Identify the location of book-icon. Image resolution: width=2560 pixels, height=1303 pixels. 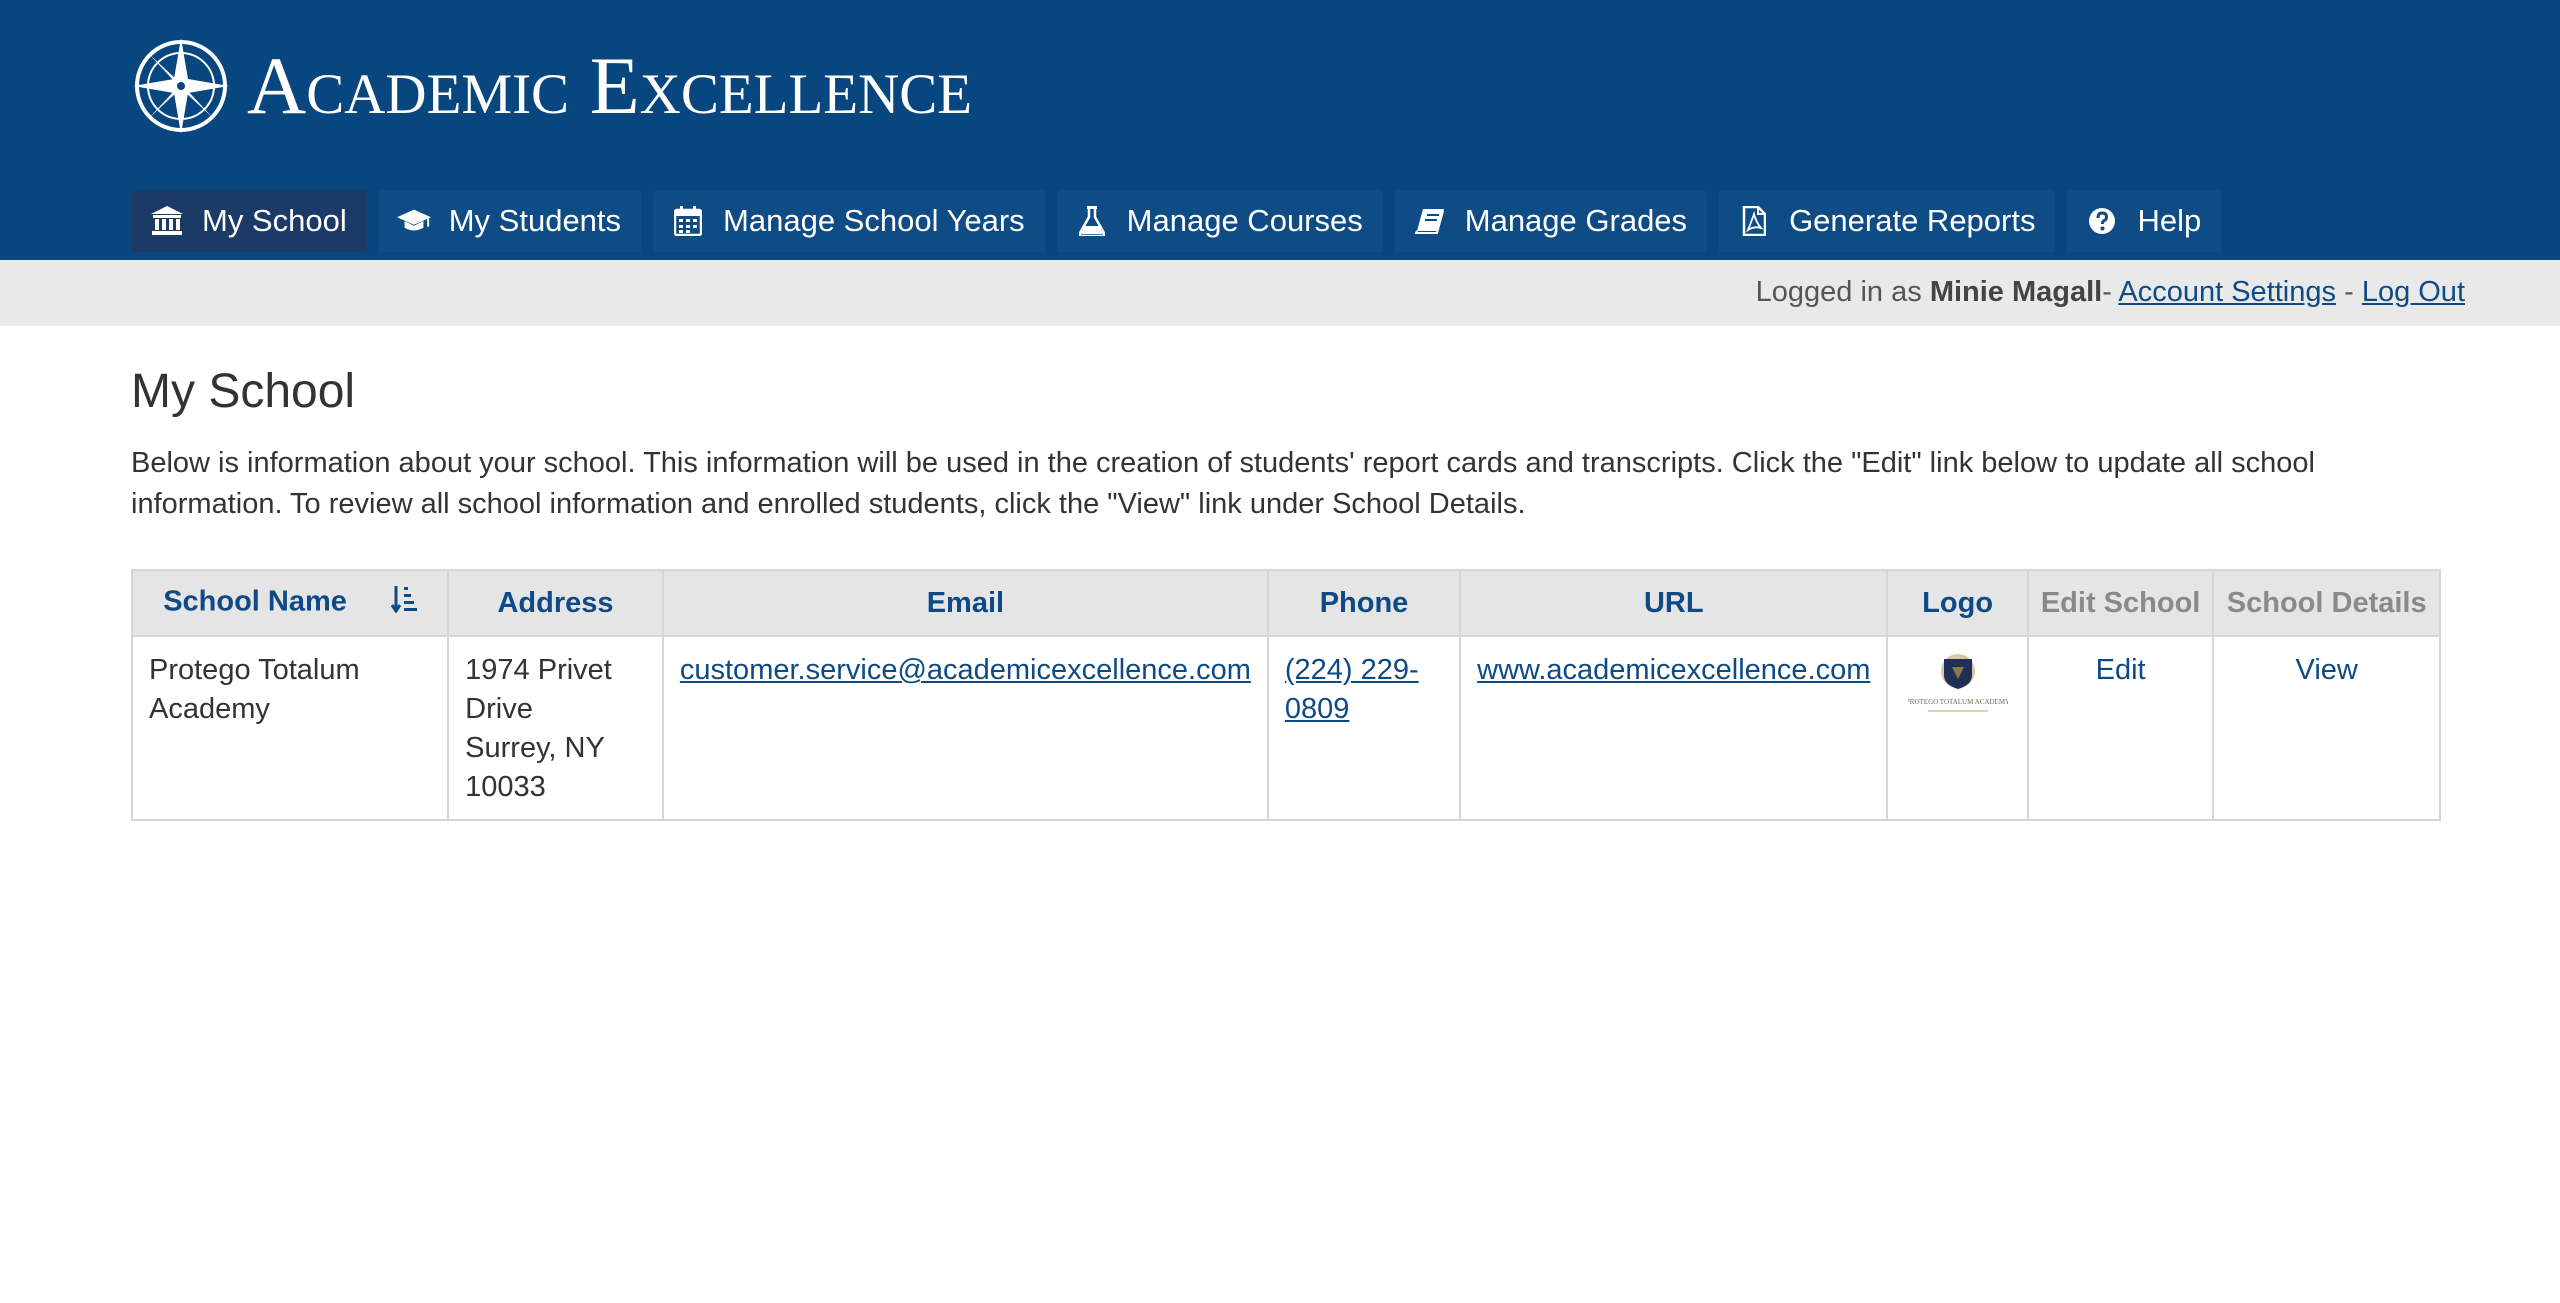
(1430, 221).